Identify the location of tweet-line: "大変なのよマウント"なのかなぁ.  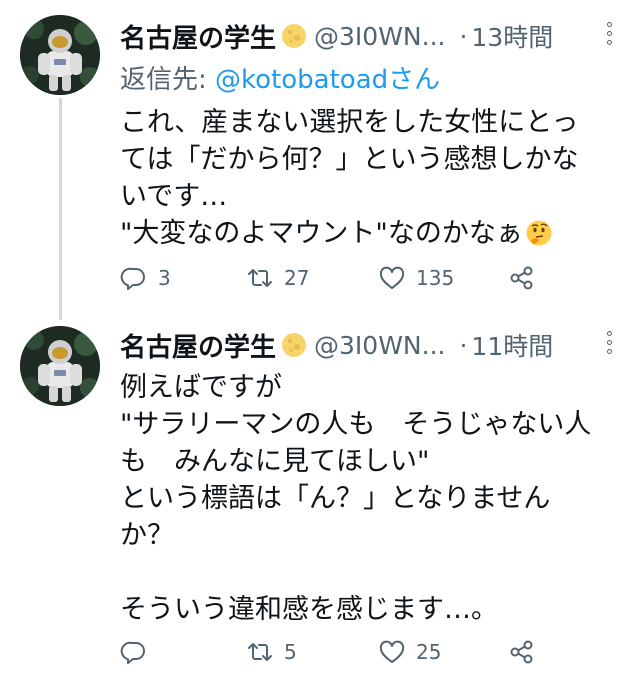
(321, 233).